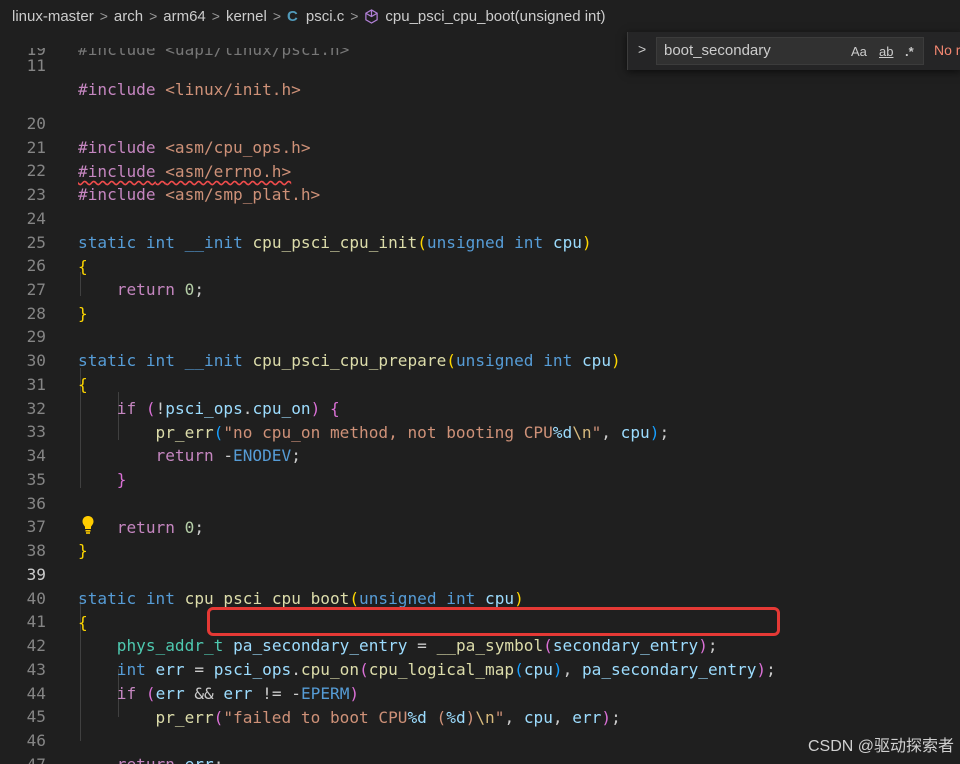 This screenshot has width=960, height=764. I want to click on breadcrumb-item-arch: arch, so click(128, 16).